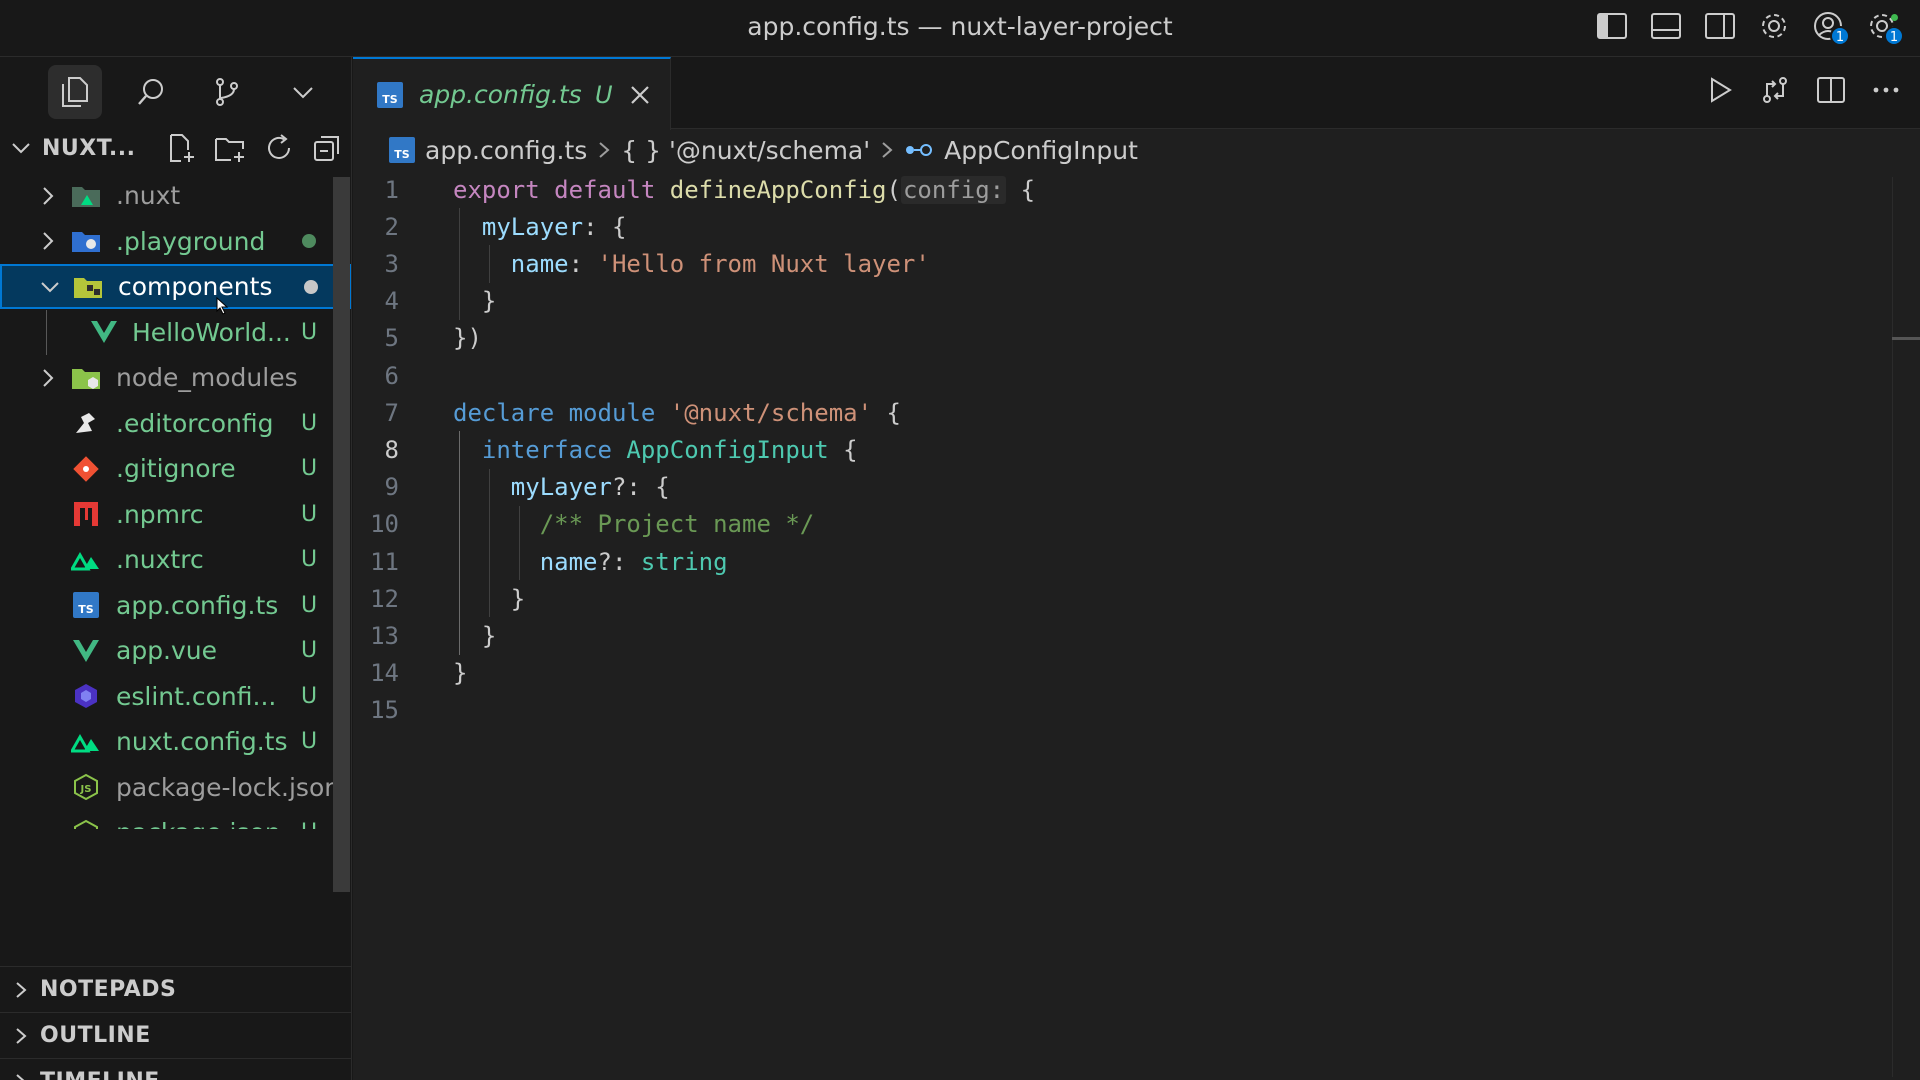 This screenshot has height=1080, width=1920. I want to click on line-number: 2, so click(391, 226).